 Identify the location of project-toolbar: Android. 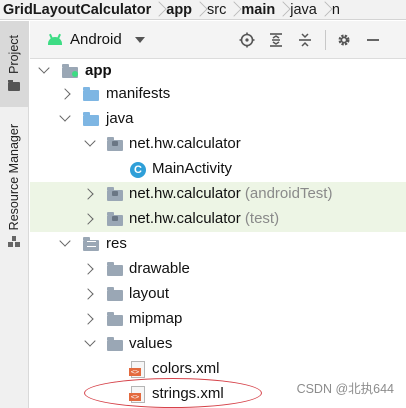
(218, 40).